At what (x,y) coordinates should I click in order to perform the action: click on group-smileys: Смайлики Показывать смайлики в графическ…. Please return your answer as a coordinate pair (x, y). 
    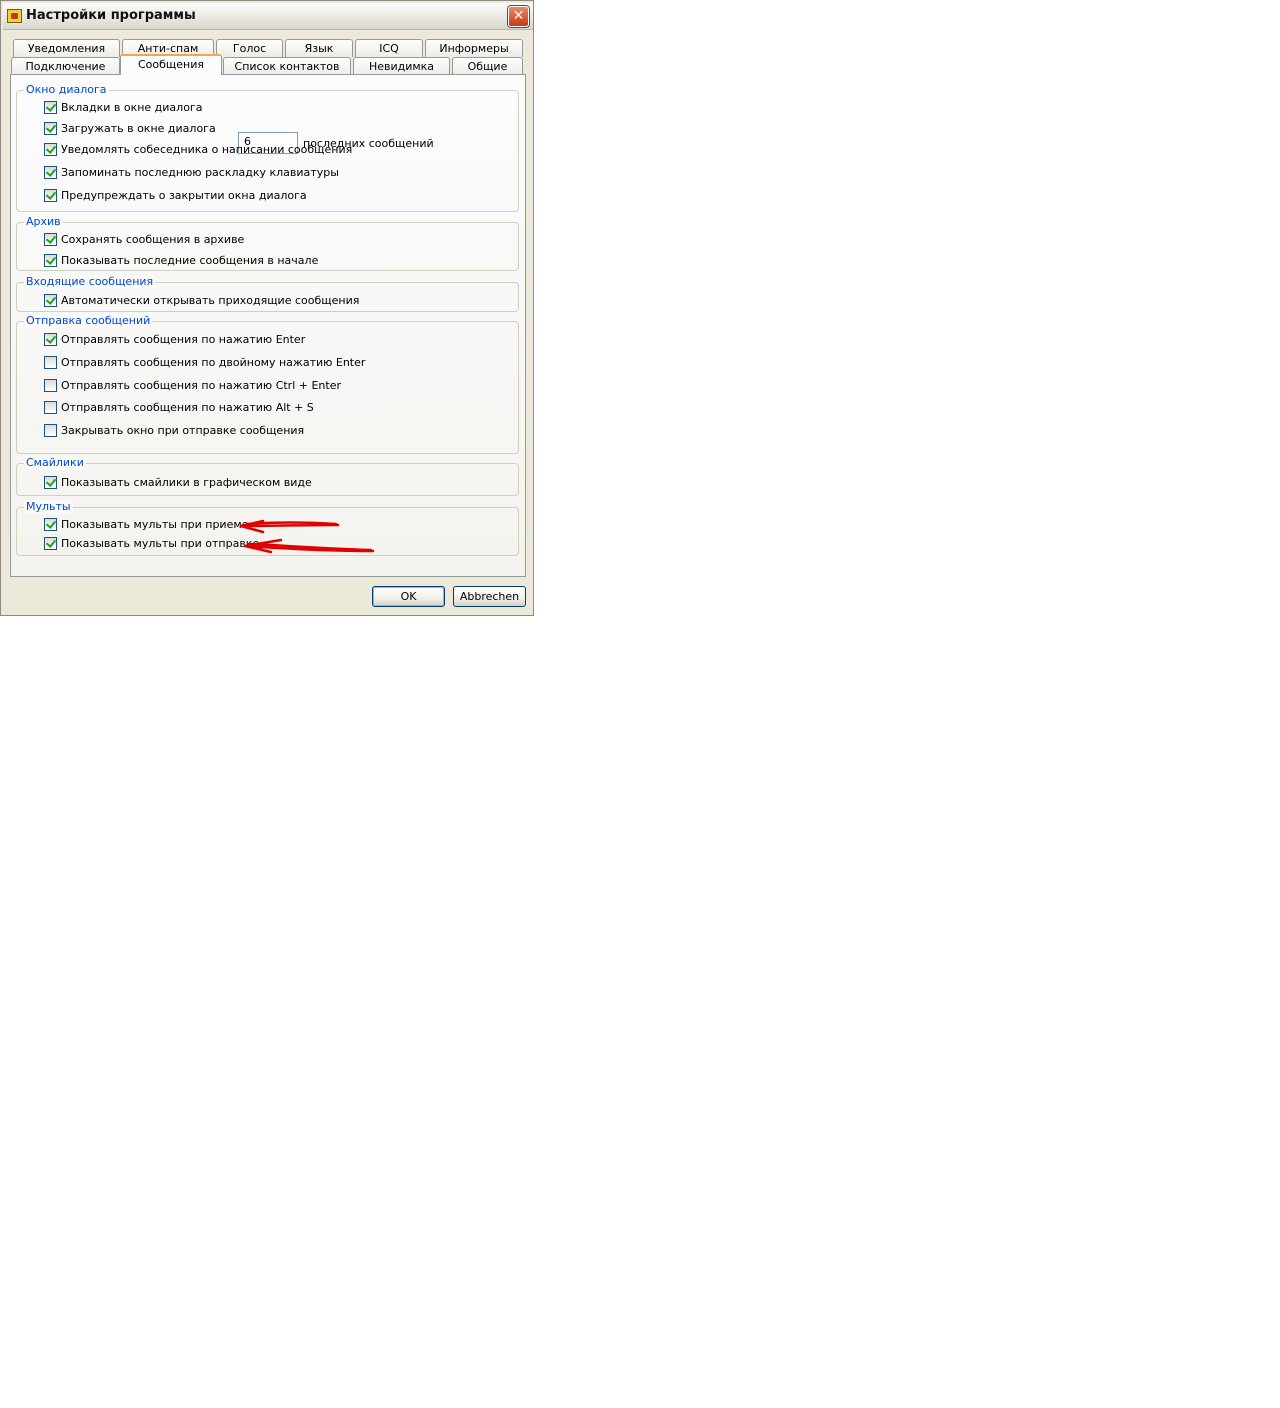
    Looking at the image, I should click on (267, 476).